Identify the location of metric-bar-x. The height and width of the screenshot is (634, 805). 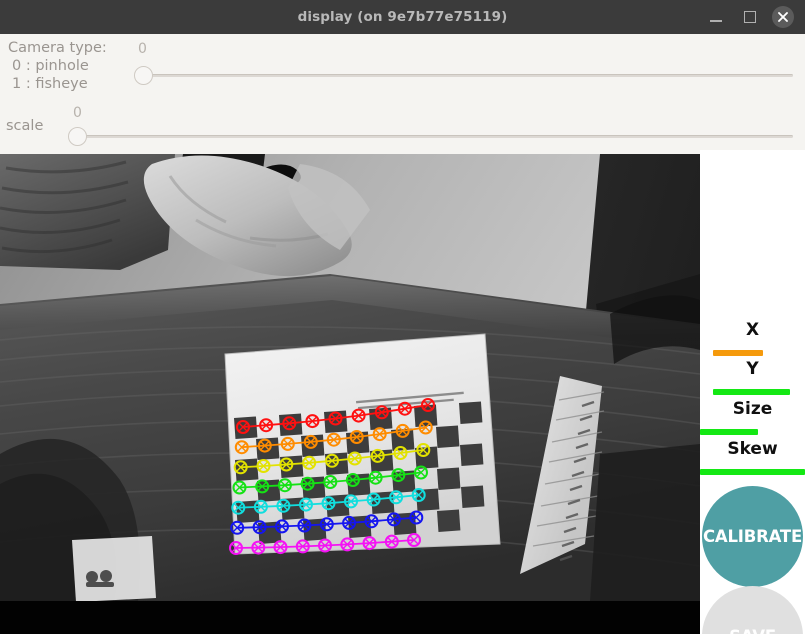
(738, 353).